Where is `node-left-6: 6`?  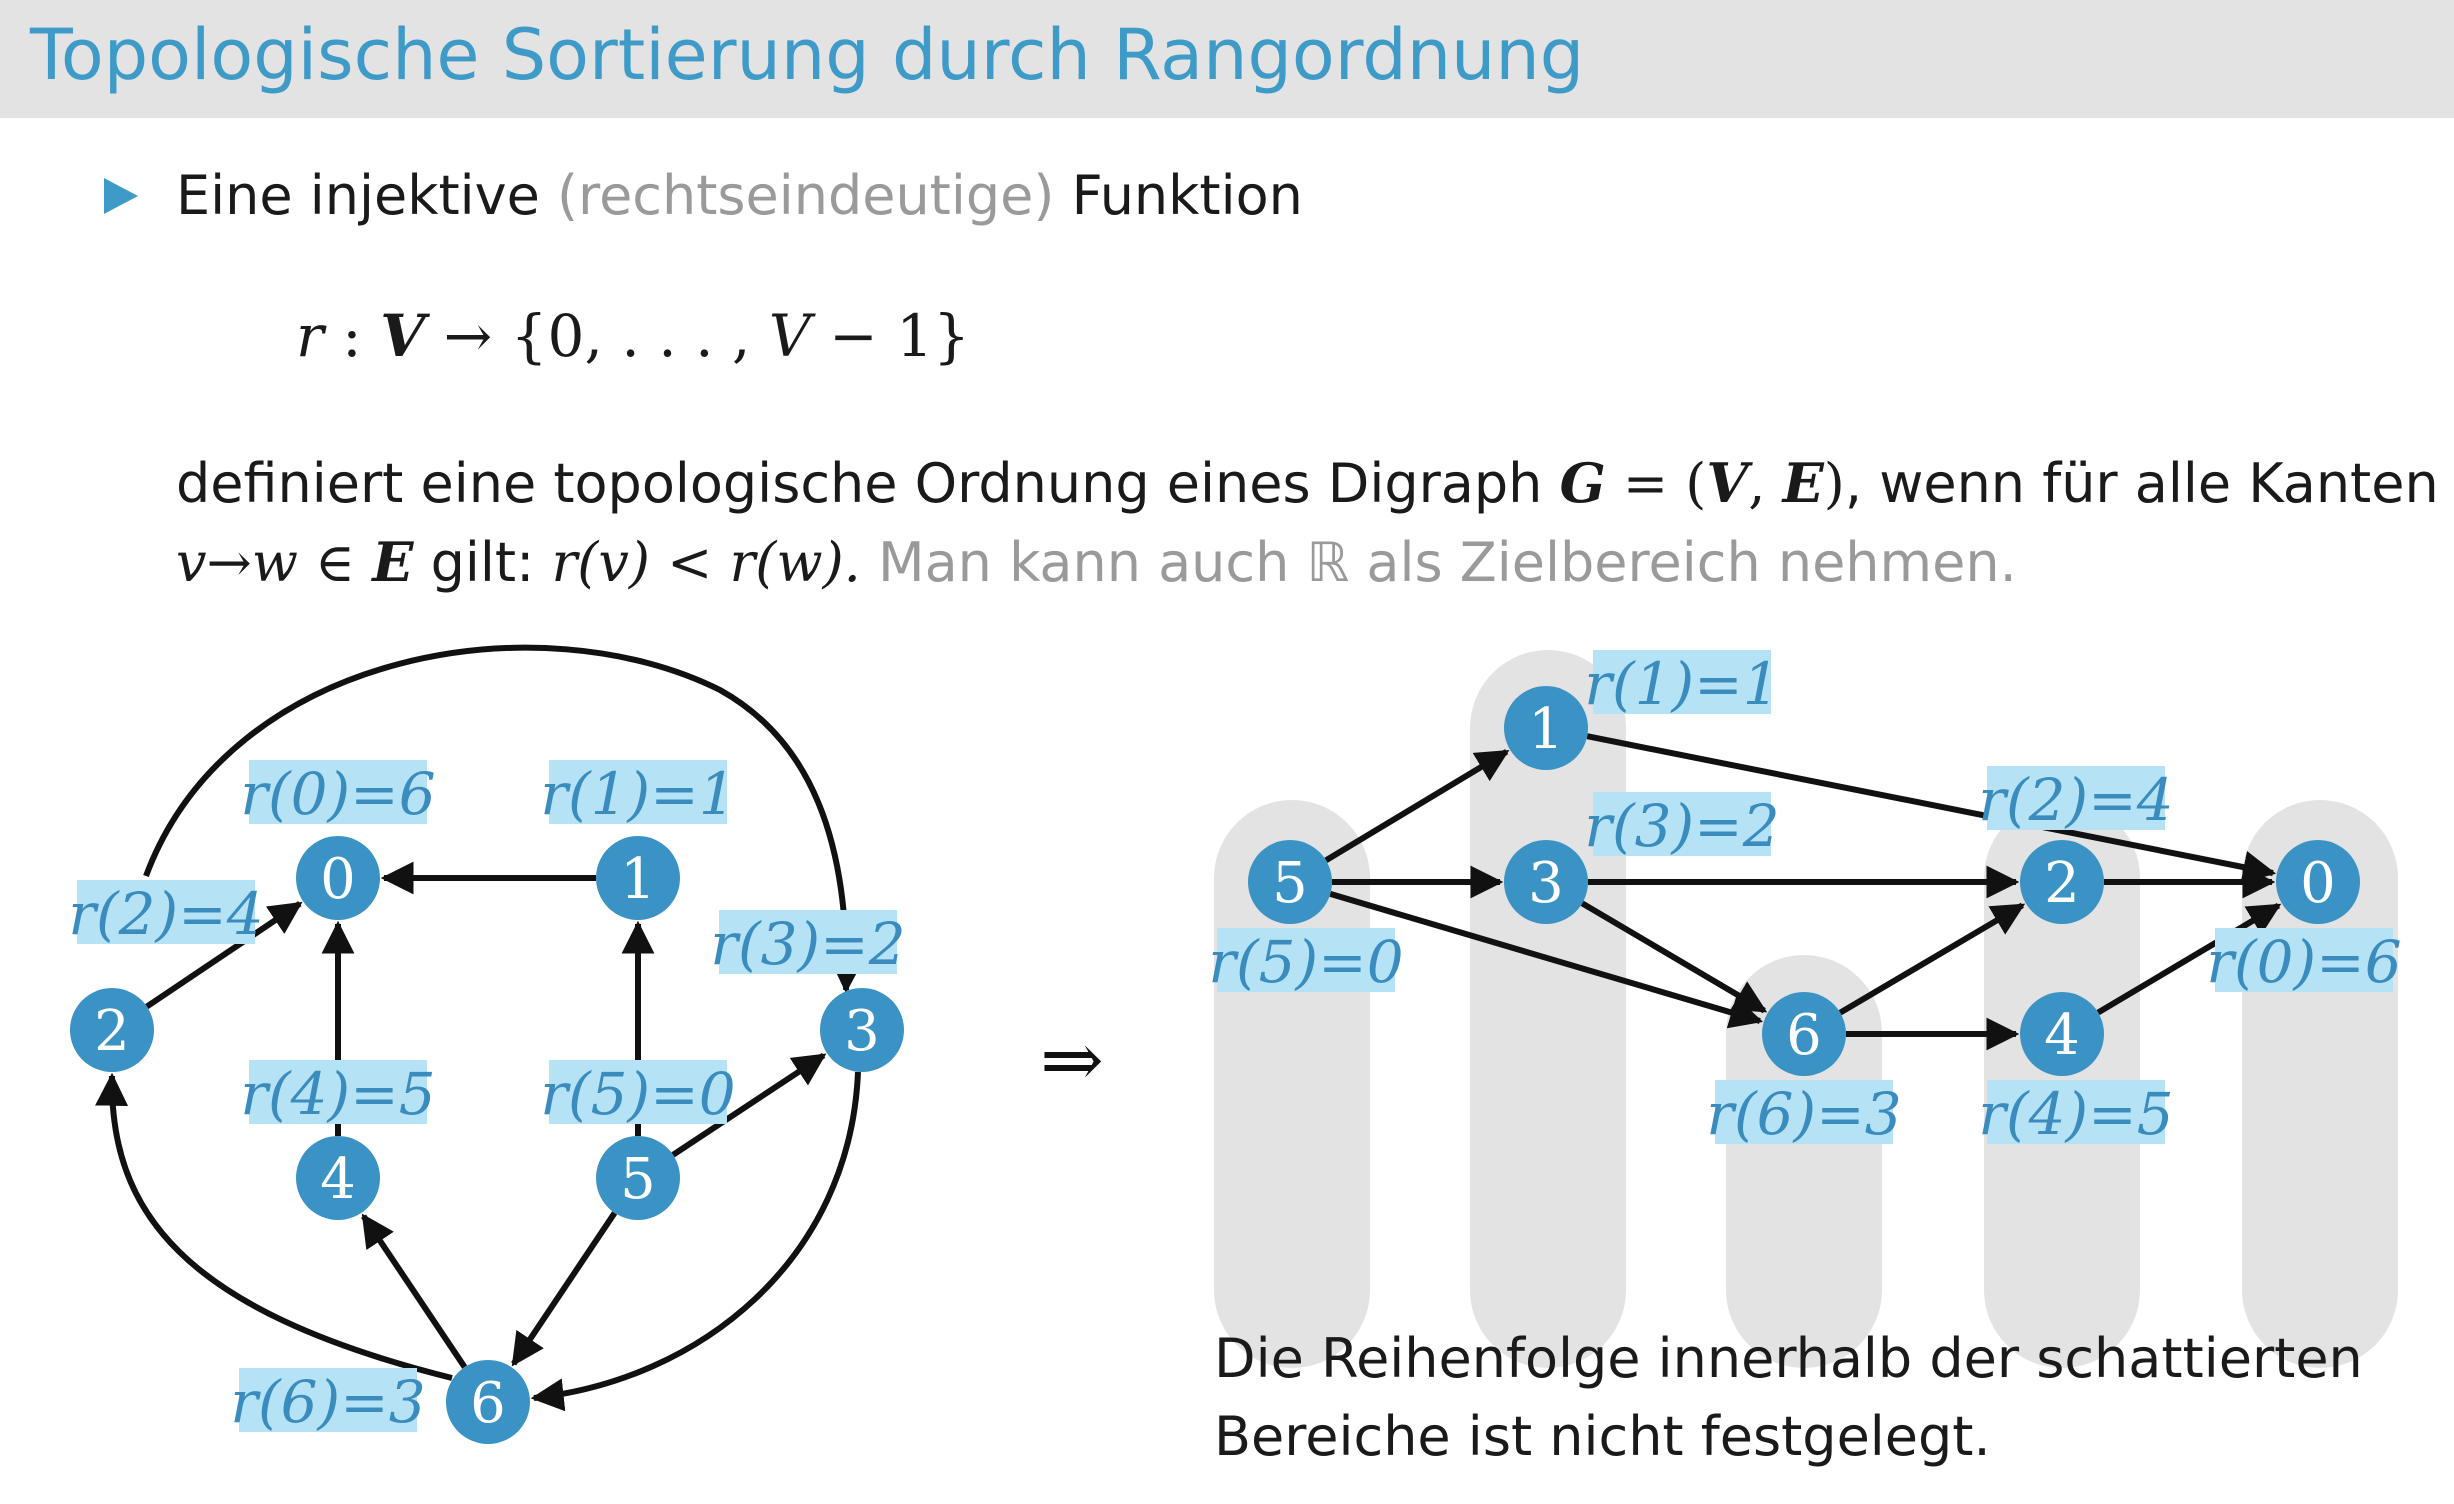 node-left-6: 6 is located at coordinates (488, 1402).